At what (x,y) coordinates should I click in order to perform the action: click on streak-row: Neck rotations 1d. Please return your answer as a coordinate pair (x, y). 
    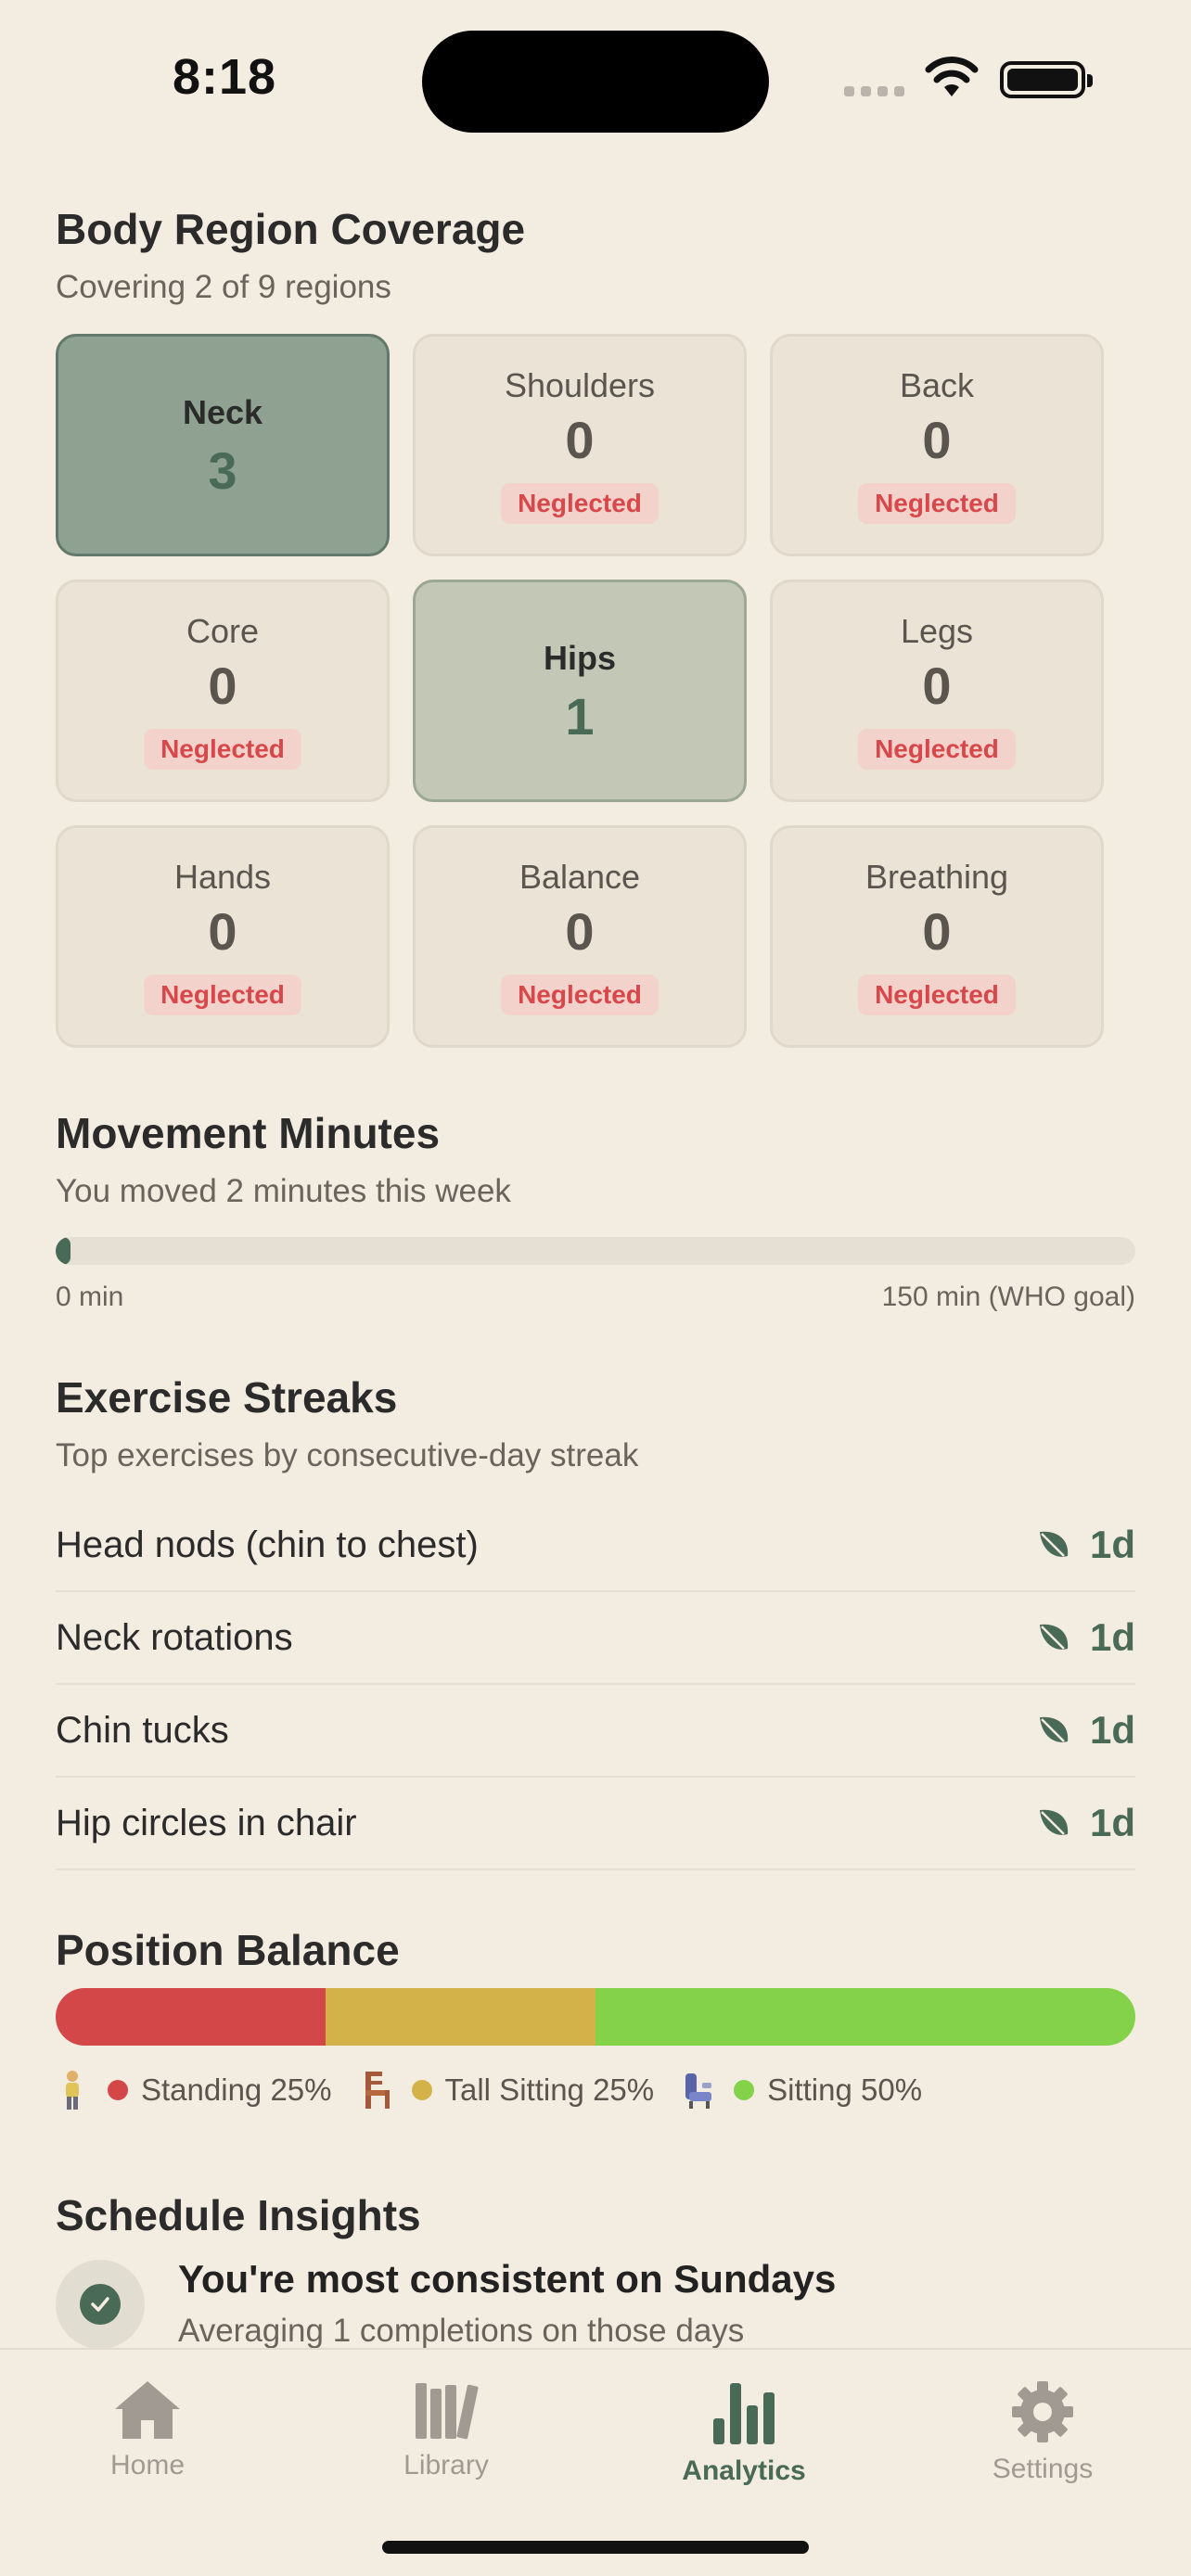
    Looking at the image, I should click on (595, 1639).